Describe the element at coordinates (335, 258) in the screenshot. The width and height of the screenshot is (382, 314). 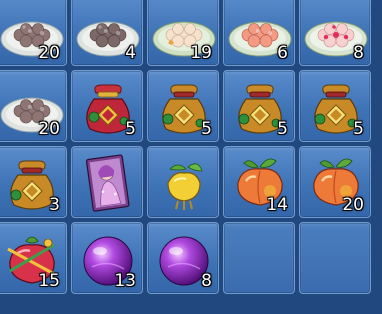
I see `inventory-slot-20-empty` at that location.